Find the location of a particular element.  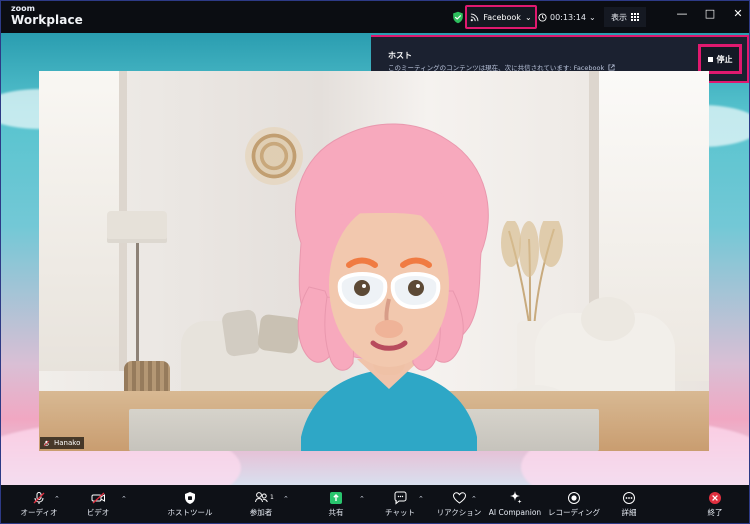

video-button: ビデオ is located at coordinates (98, 504).